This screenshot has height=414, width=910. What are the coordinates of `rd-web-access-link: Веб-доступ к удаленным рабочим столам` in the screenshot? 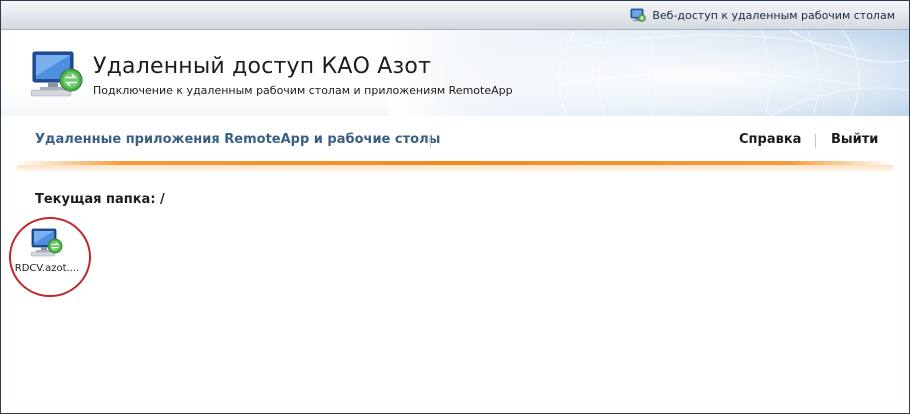 It's located at (762, 15).